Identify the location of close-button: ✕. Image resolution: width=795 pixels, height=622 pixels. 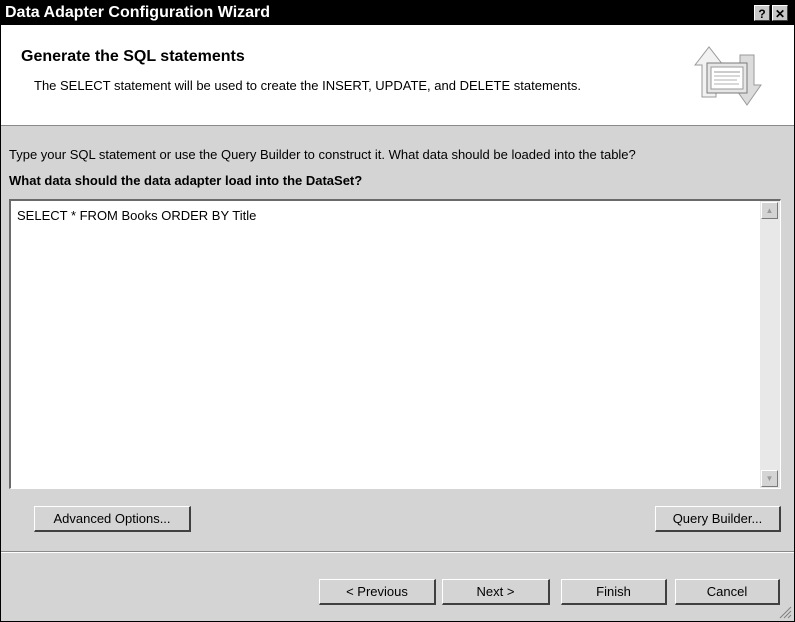
(780, 13).